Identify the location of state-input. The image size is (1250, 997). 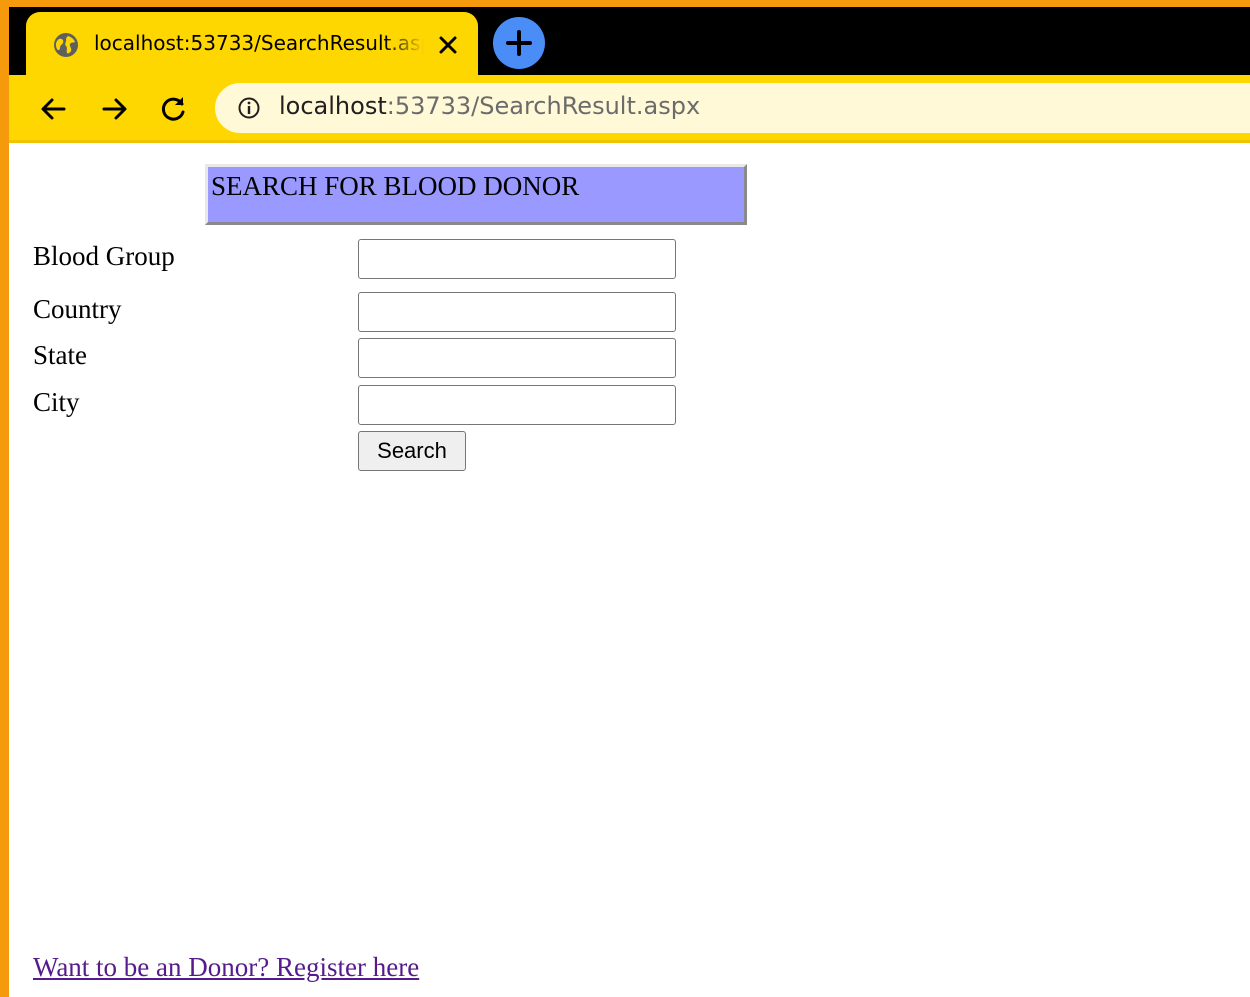
(517, 358).